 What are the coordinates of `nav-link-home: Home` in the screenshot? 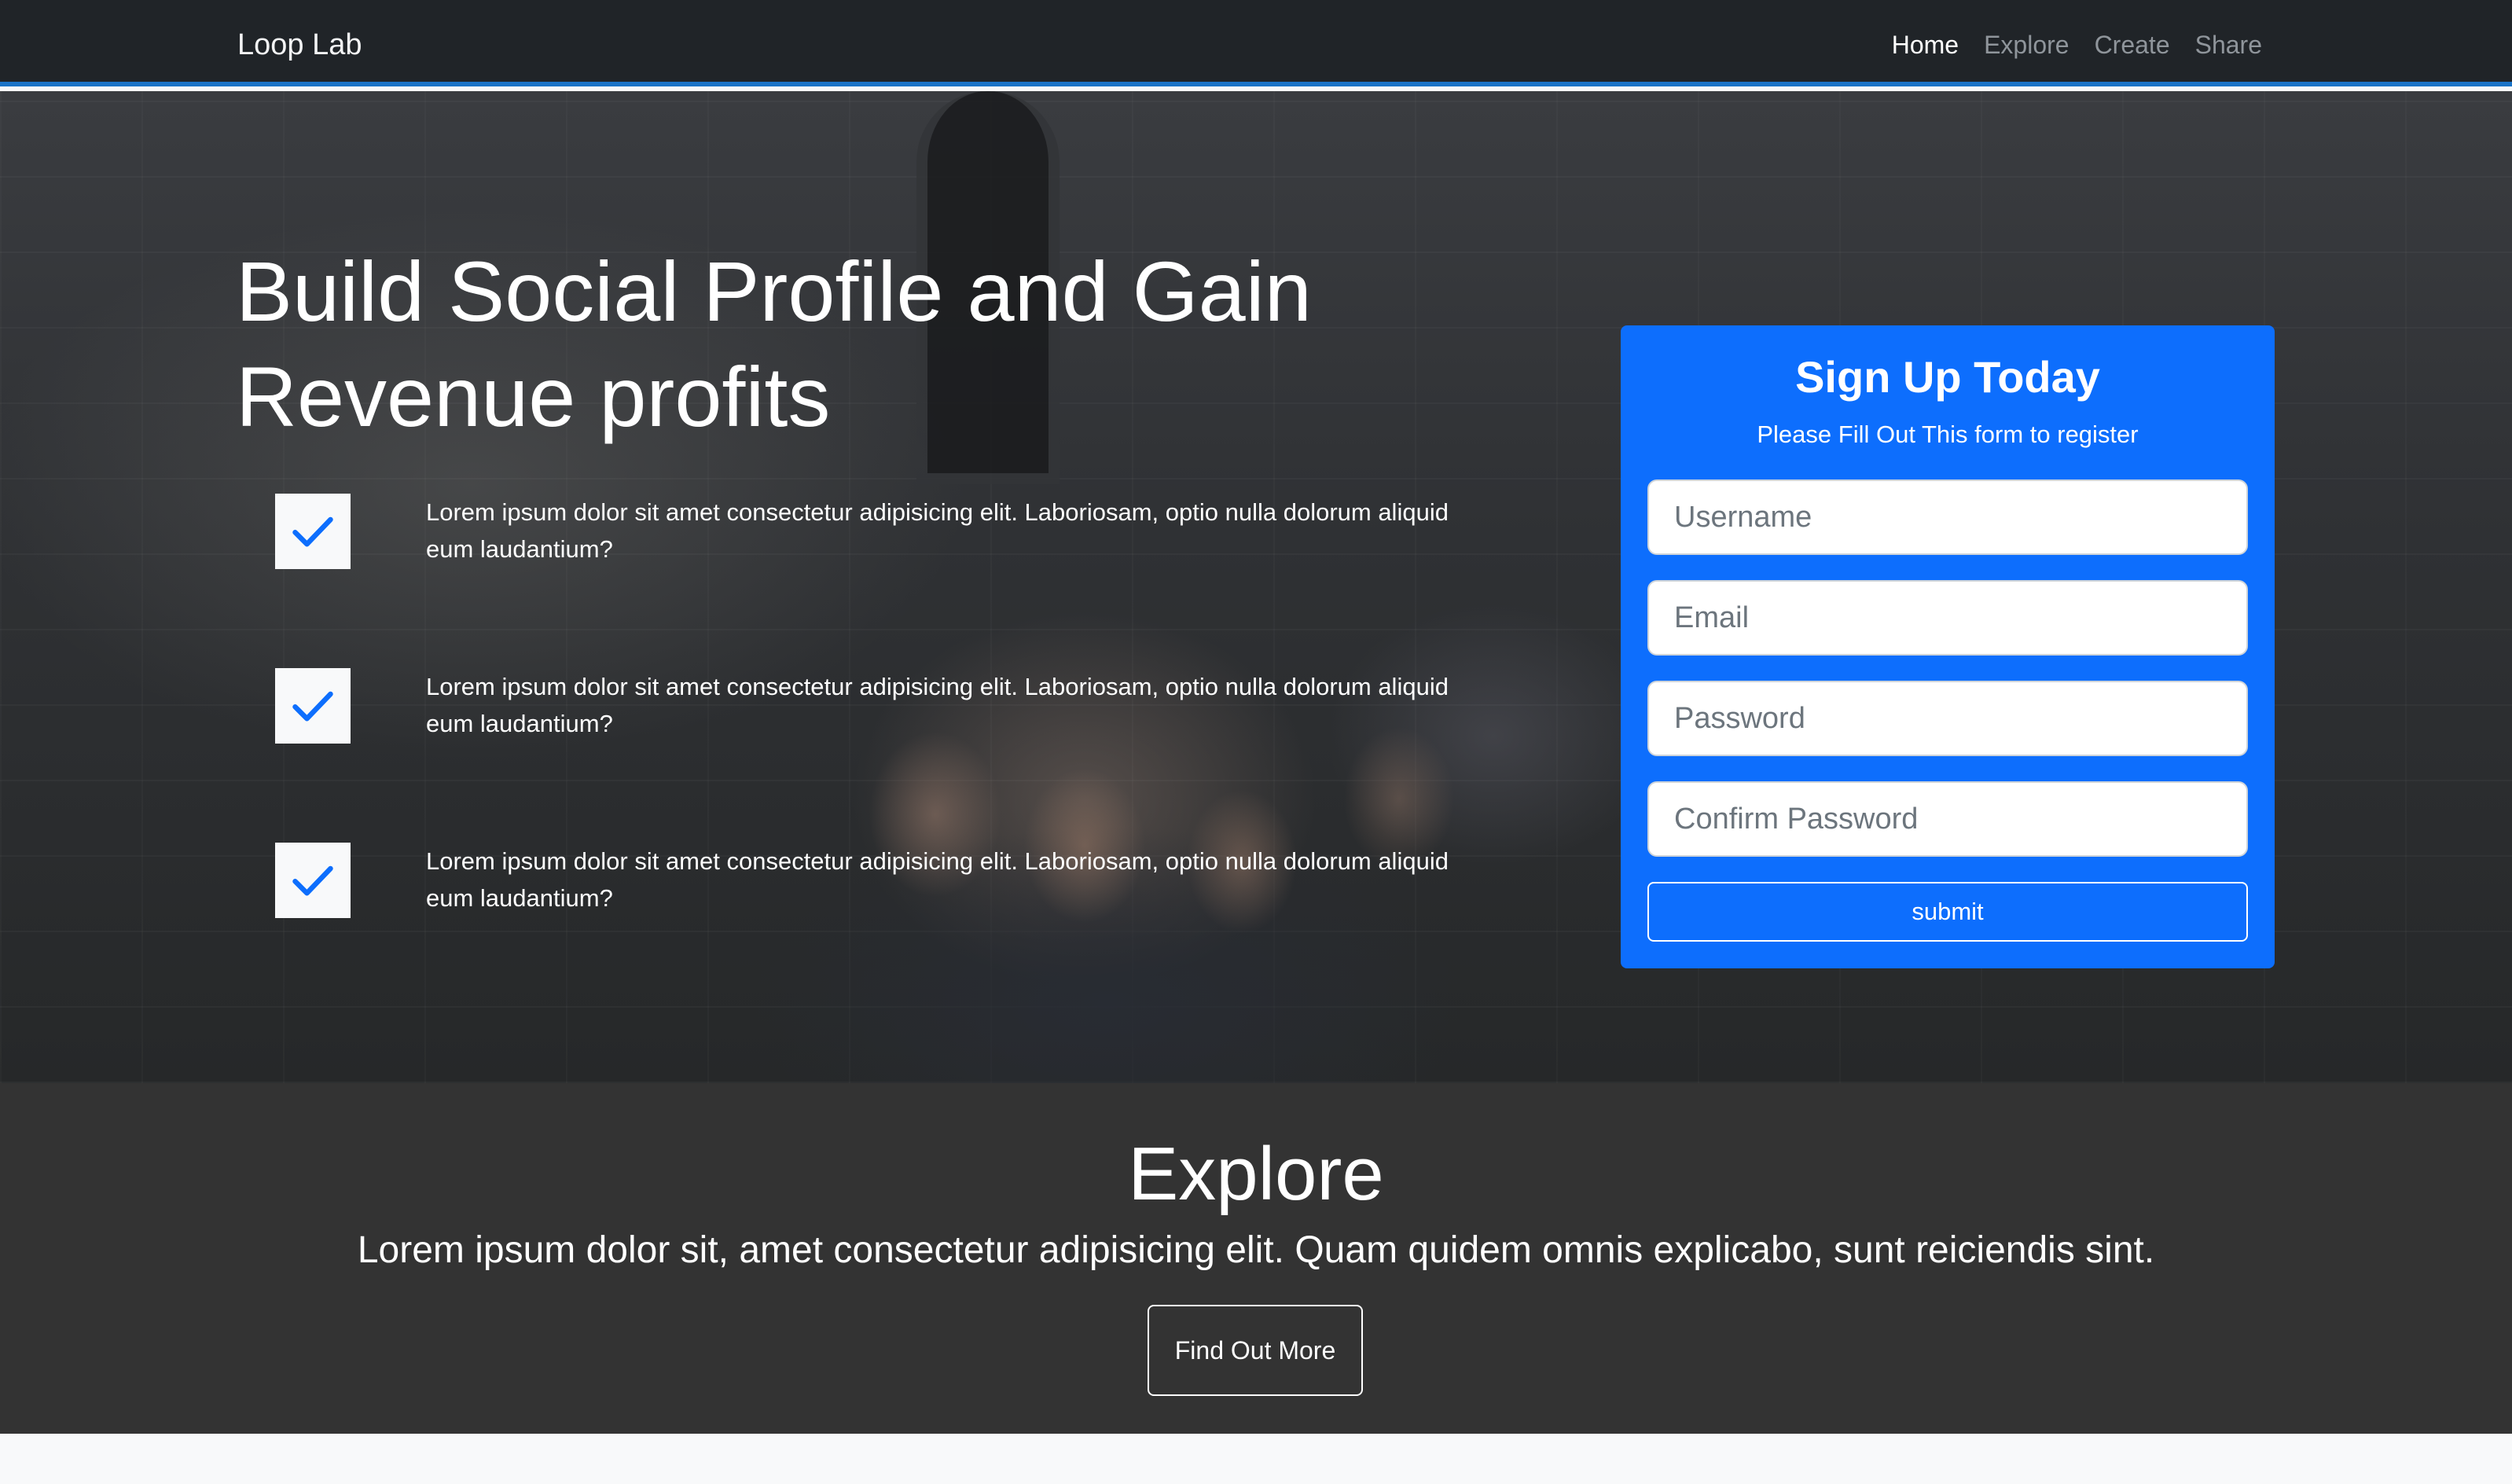 It's located at (1926, 45).